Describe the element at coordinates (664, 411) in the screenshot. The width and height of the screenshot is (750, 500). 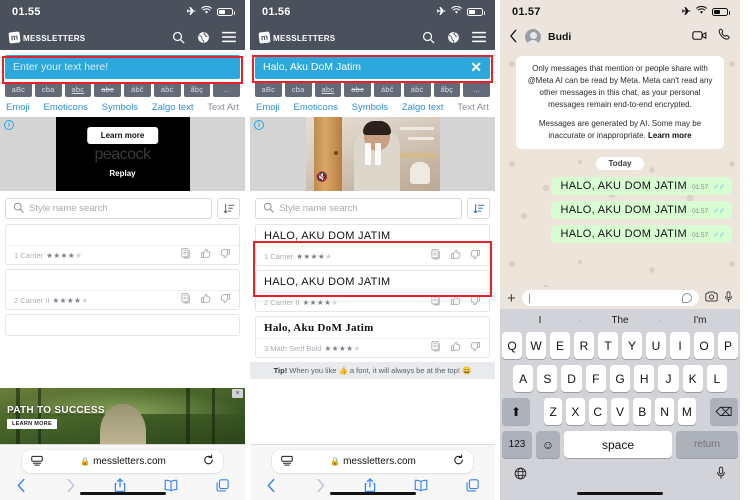
I see `key-n: N` at that location.